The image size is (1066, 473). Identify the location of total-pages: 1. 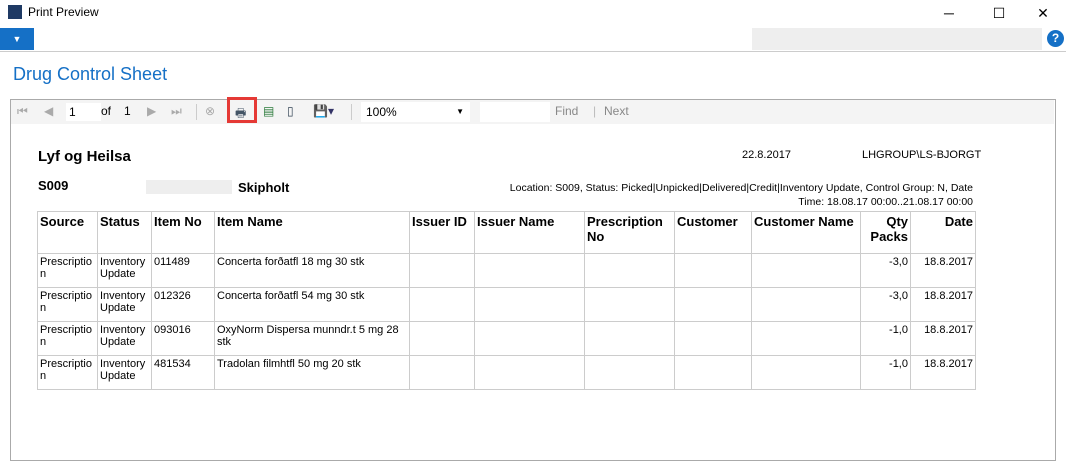
(127, 111).